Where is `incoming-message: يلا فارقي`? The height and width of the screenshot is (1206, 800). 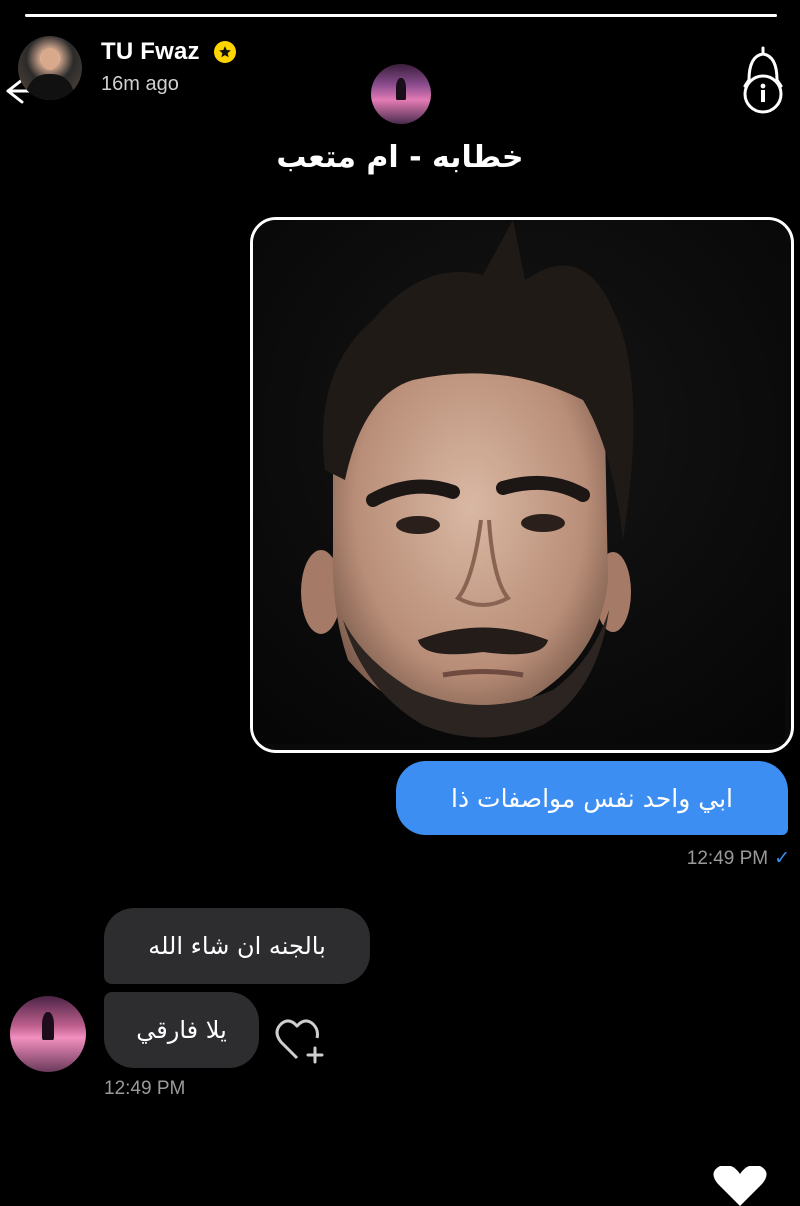
incoming-message: يلا فارقي is located at coordinates (181, 1030).